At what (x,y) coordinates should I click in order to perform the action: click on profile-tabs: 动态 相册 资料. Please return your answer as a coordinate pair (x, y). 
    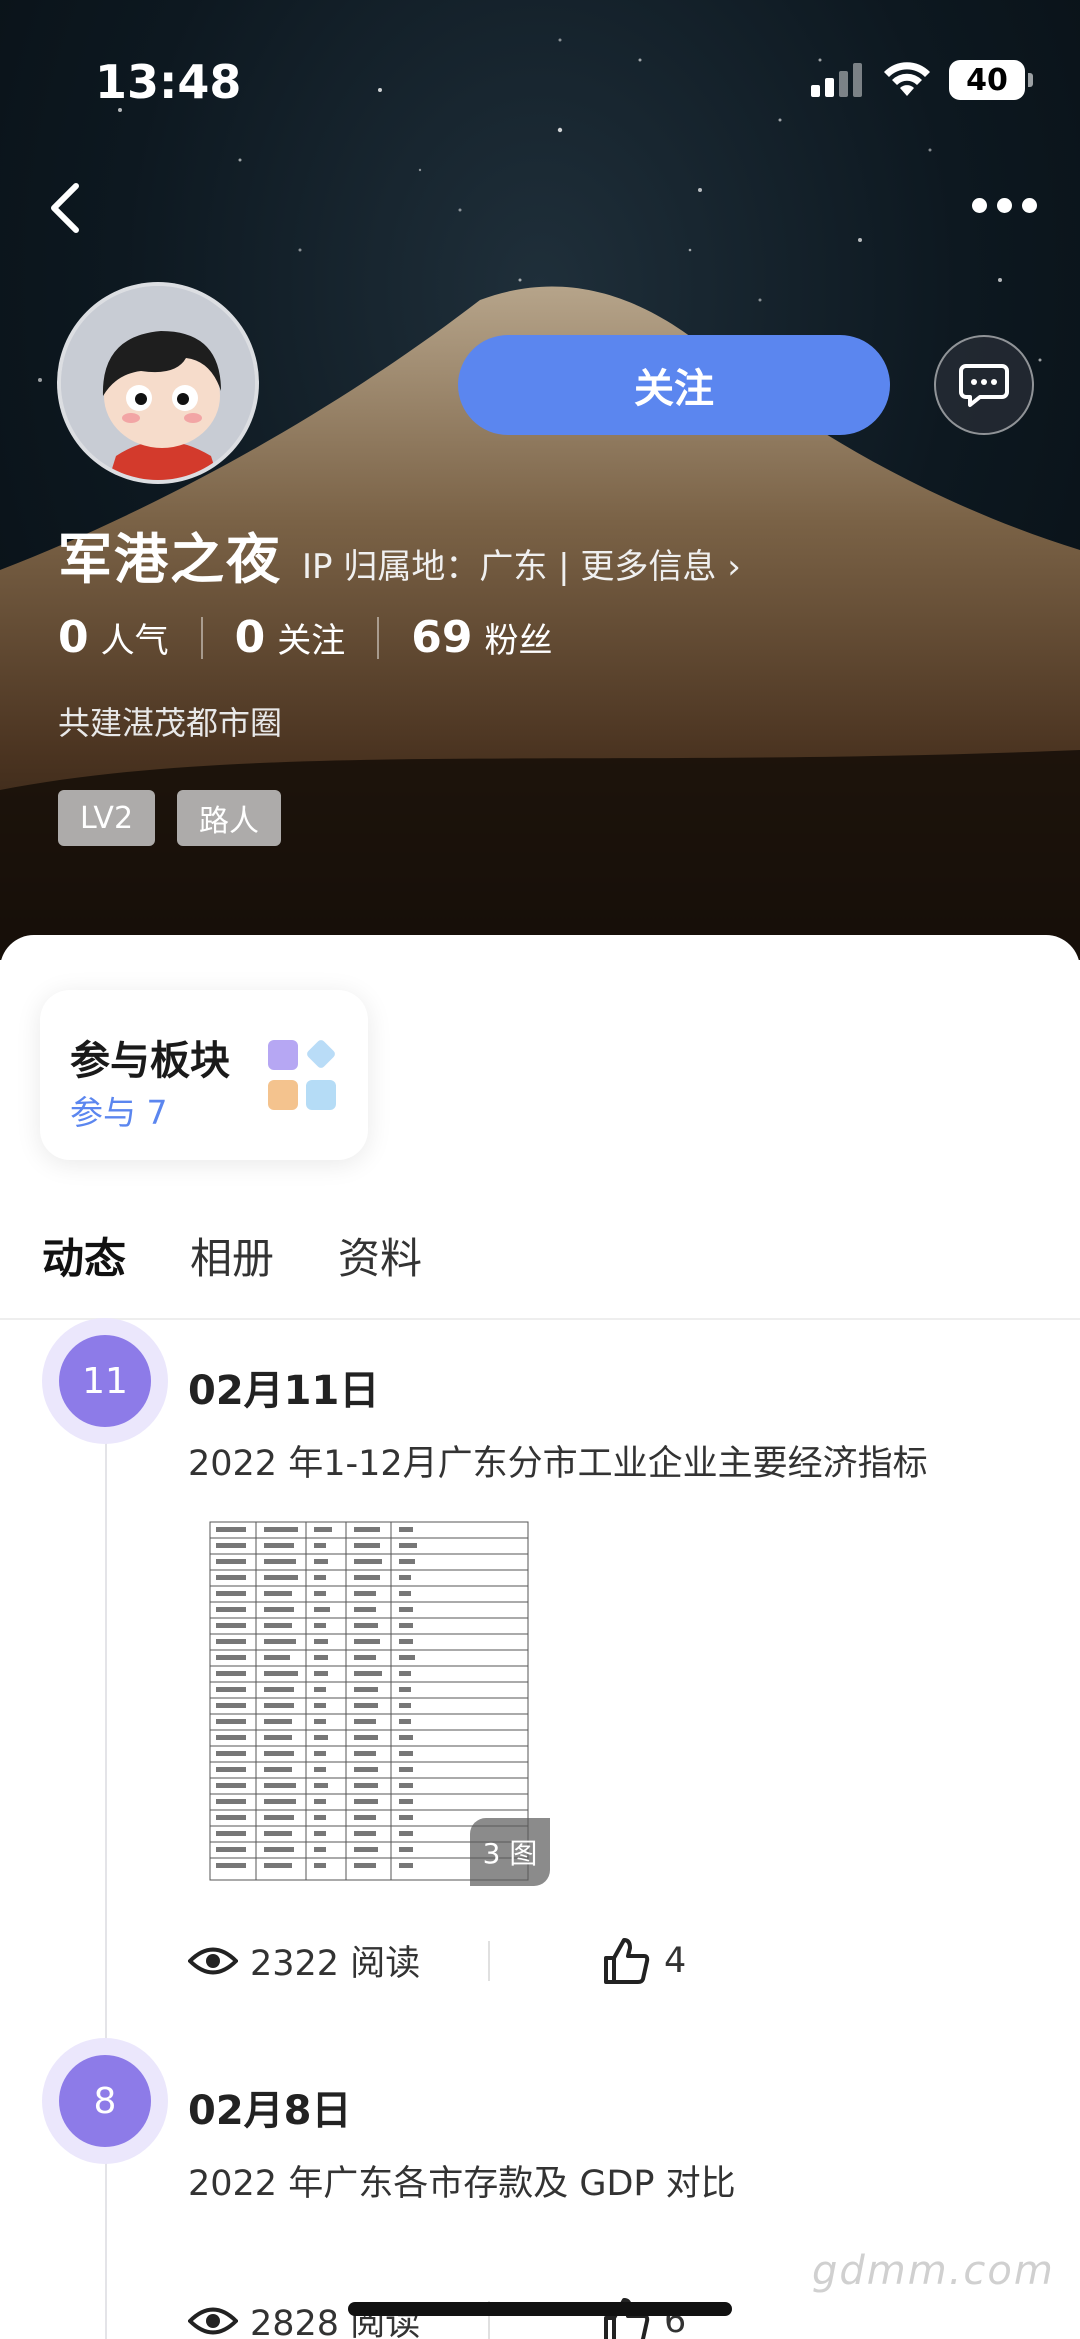
    Looking at the image, I should click on (232, 1258).